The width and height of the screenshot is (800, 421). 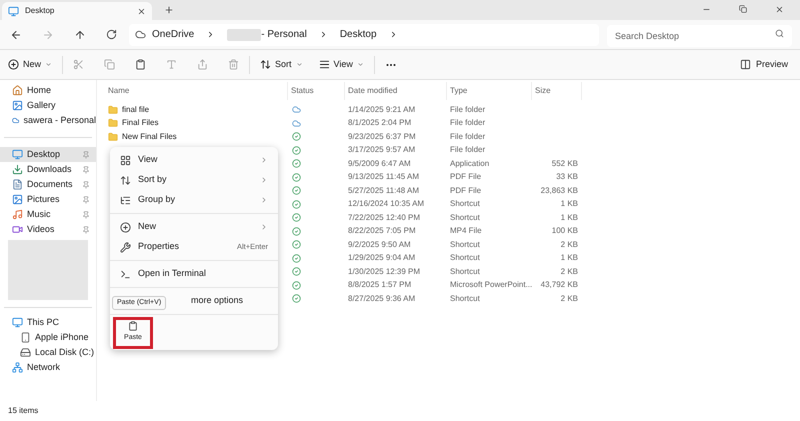 What do you see at coordinates (16, 34) in the screenshot?
I see `back-icon` at bounding box center [16, 34].